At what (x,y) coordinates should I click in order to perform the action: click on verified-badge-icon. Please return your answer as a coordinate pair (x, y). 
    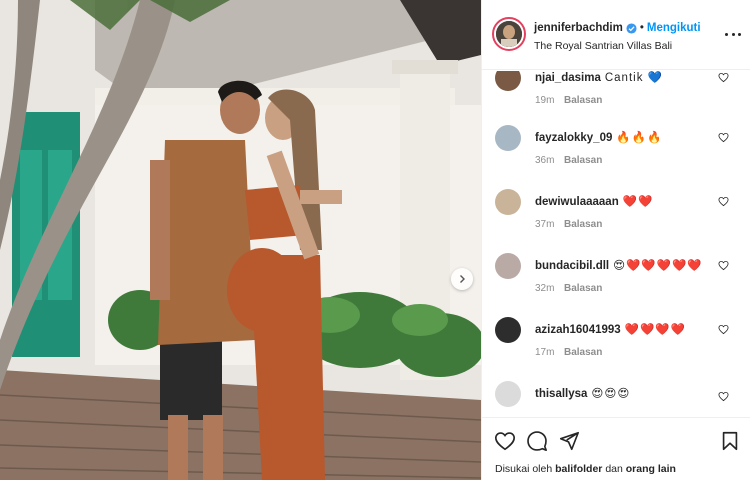
    Looking at the image, I should click on (631, 28).